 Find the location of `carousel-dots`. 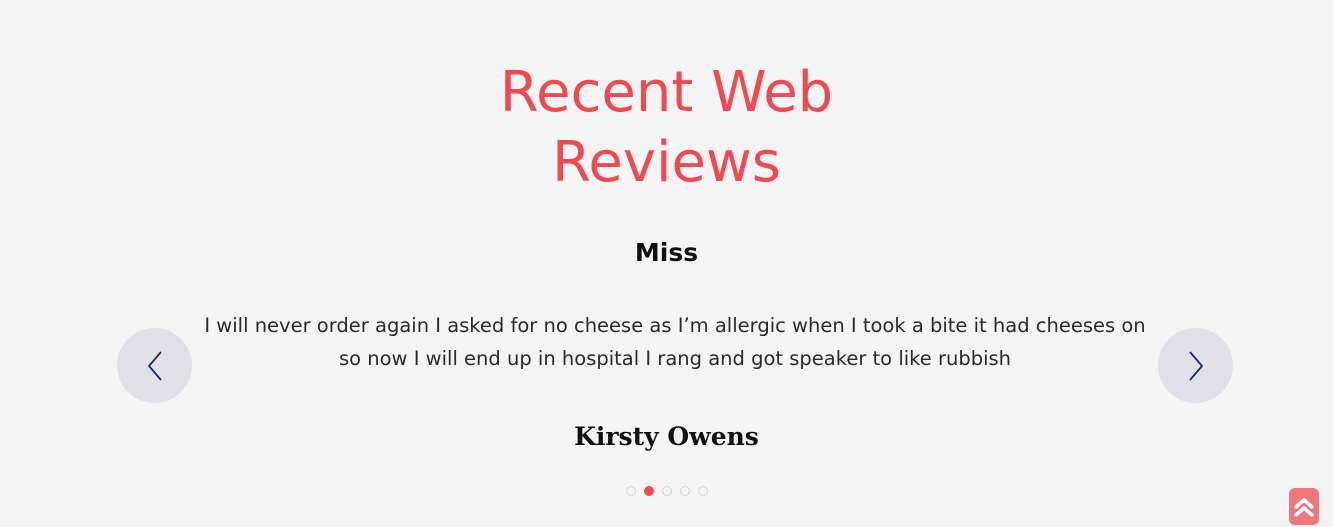

carousel-dots is located at coordinates (666, 491).